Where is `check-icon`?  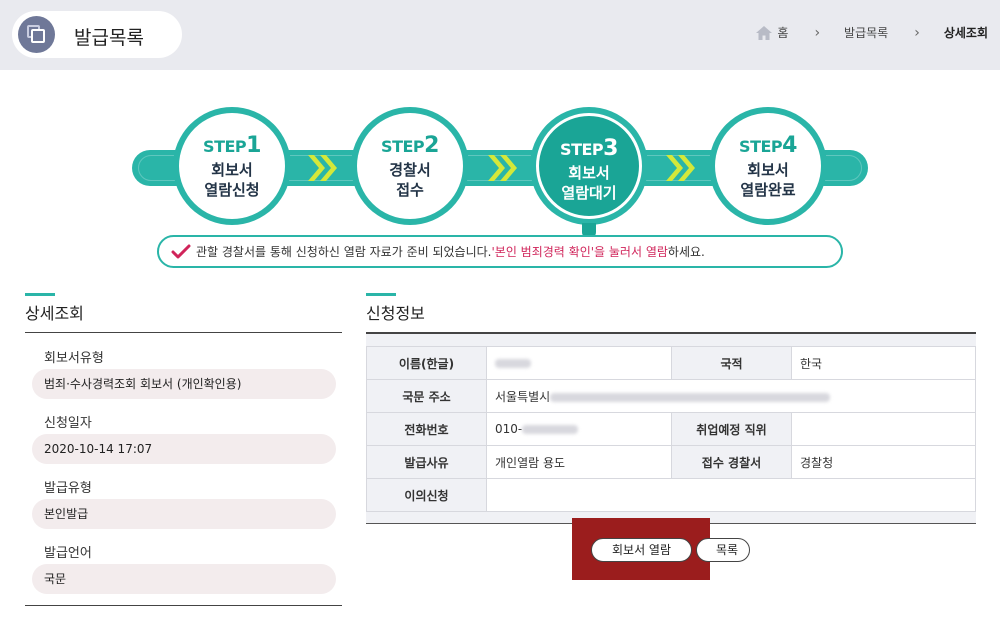 check-icon is located at coordinates (181, 252).